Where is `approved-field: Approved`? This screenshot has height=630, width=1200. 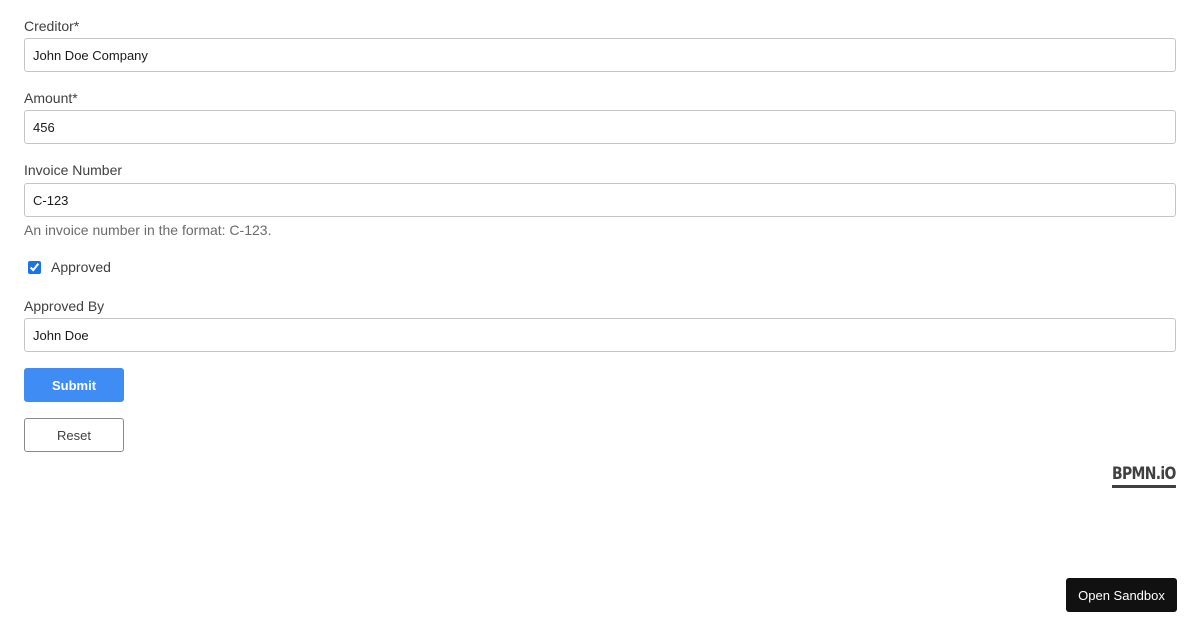 approved-field: Approved is located at coordinates (67, 267).